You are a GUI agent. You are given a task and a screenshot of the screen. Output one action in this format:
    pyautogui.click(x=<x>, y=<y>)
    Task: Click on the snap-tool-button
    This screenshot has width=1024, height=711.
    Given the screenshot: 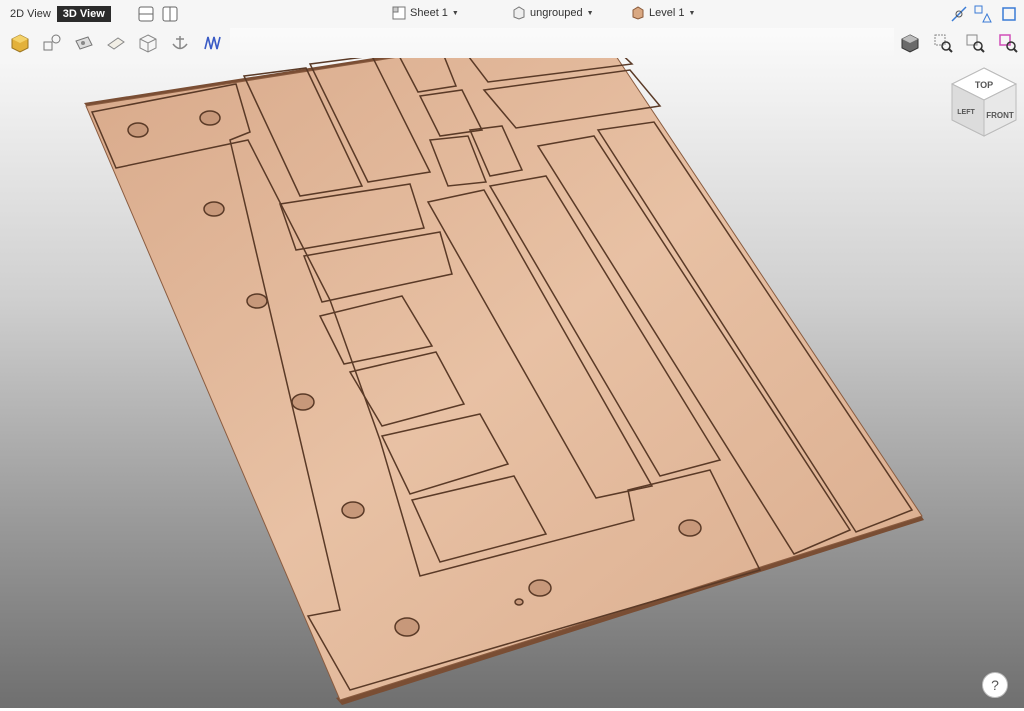 What is the action you would take?
    pyautogui.click(x=959, y=14)
    